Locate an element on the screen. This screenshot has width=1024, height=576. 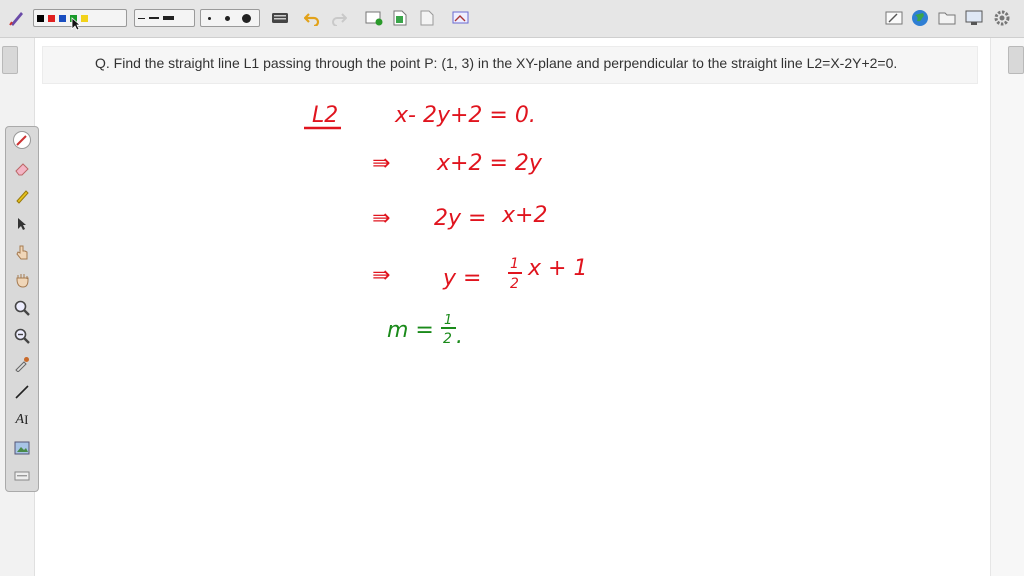
equation-line-3-left: 2y = is located at coordinates (460, 218).